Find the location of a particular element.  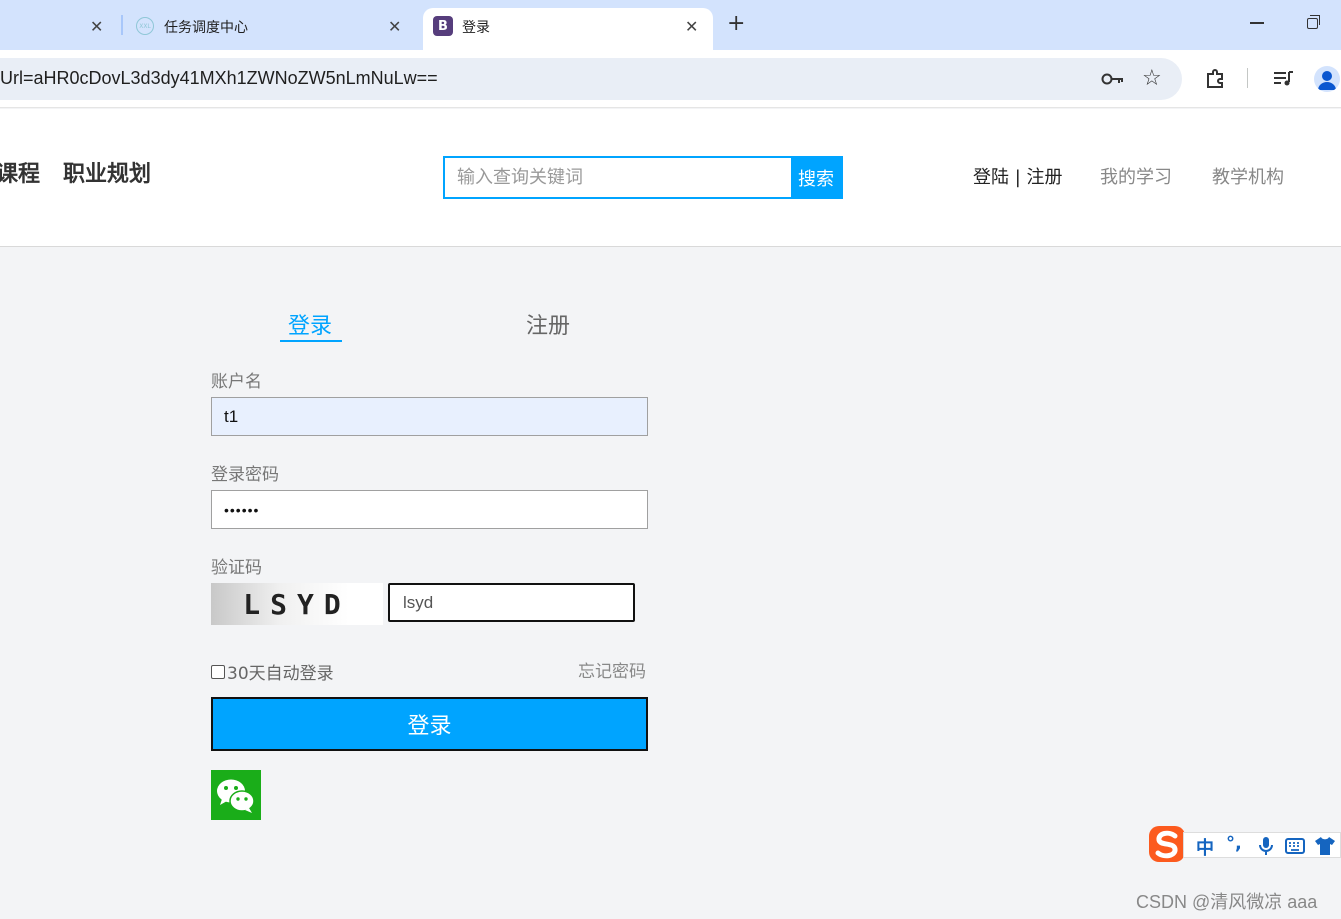

browser-toolbar: Url=aHR0cDovL3d3dy41MXh1ZWNoZW5nLmNuLw== is located at coordinates (670, 79).